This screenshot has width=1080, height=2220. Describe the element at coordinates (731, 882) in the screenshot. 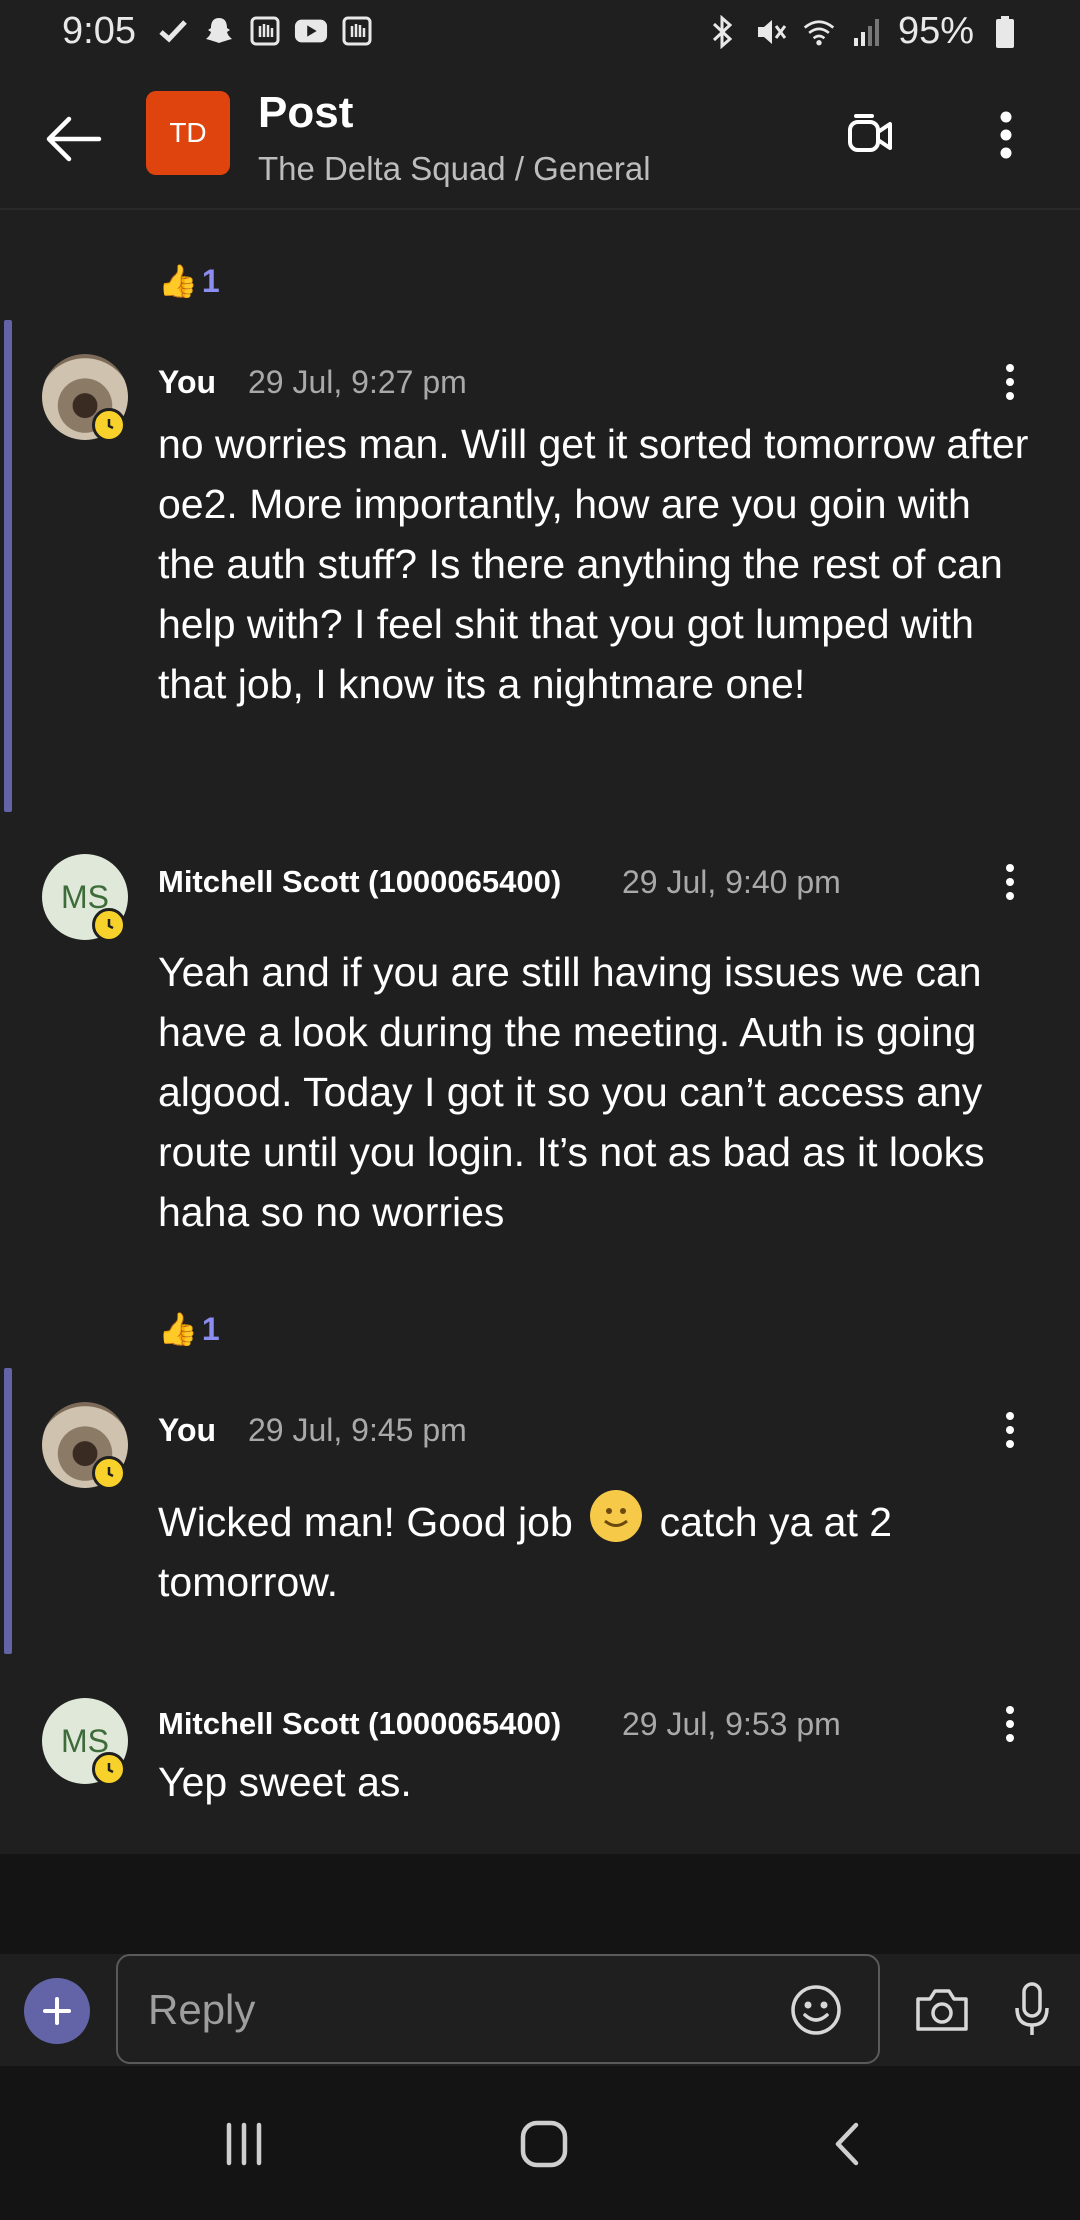

I see `message-timestamp: 29 Jul, 9:40 pm` at that location.